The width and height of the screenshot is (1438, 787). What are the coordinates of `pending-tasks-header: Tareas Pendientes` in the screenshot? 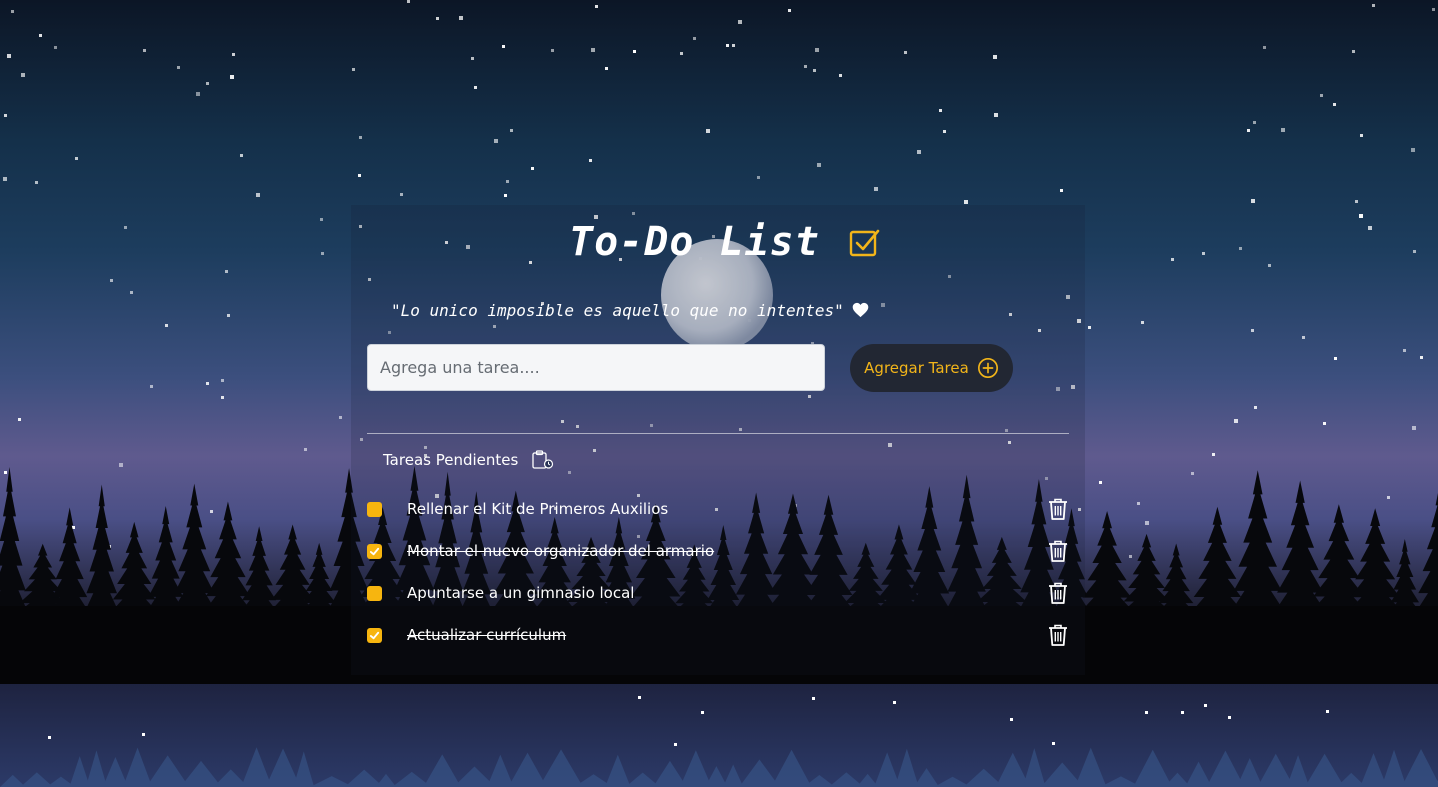 It's located at (469, 460).